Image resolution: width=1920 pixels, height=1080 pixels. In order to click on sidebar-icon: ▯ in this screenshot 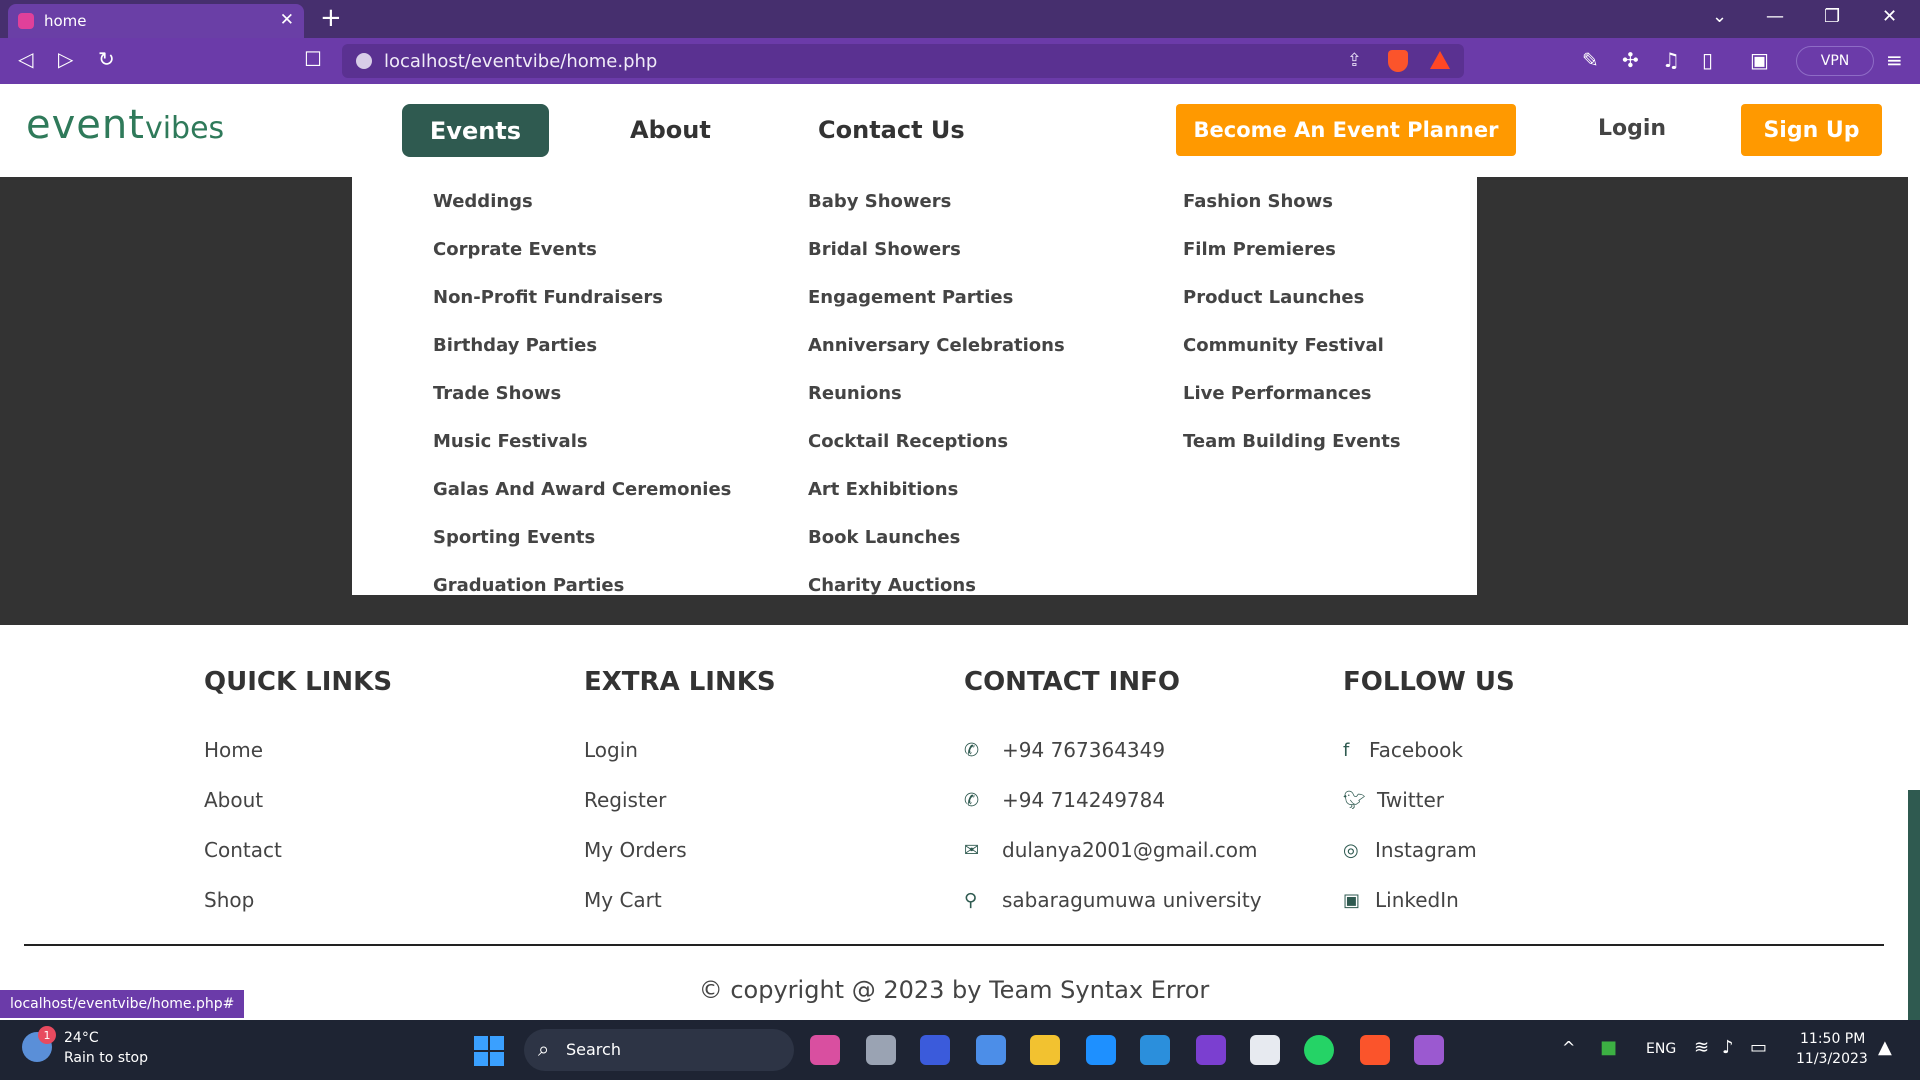, I will do `click(1707, 60)`.